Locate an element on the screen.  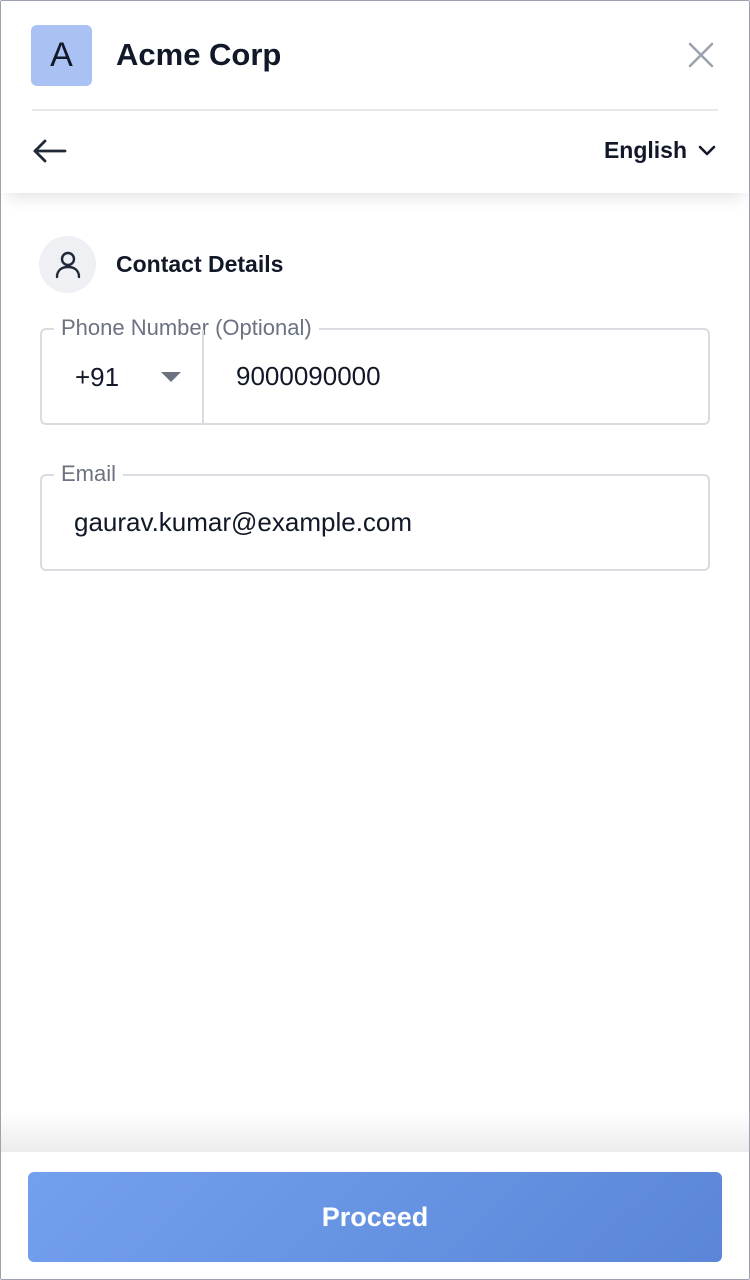
header: A Acme Corp English is located at coordinates (375, 97).